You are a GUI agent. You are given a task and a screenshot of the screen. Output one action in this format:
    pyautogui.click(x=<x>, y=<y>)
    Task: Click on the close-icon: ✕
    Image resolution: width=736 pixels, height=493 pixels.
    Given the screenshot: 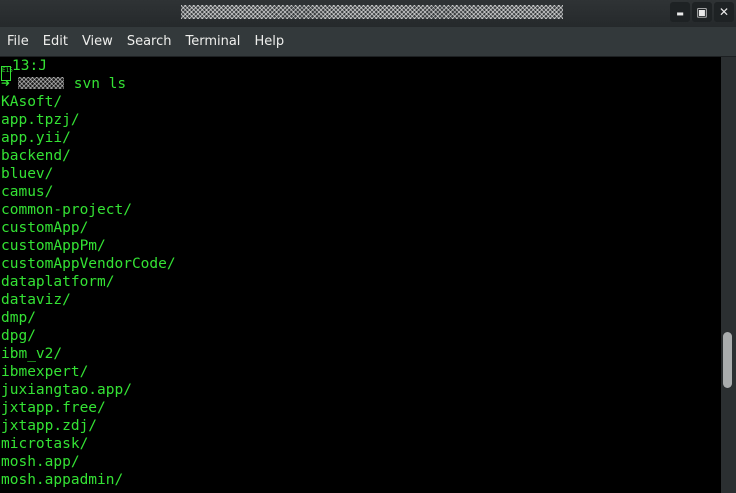 What is the action you would take?
    pyautogui.click(x=724, y=12)
    